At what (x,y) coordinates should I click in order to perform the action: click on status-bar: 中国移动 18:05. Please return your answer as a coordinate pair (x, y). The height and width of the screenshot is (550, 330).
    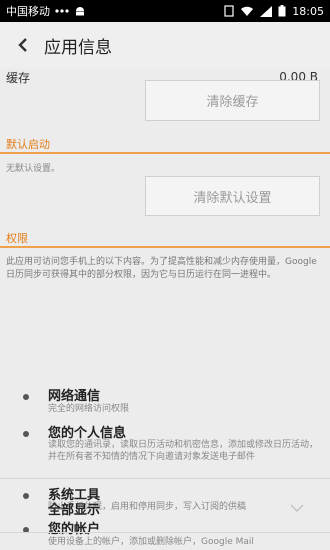
    Looking at the image, I should click on (165, 11).